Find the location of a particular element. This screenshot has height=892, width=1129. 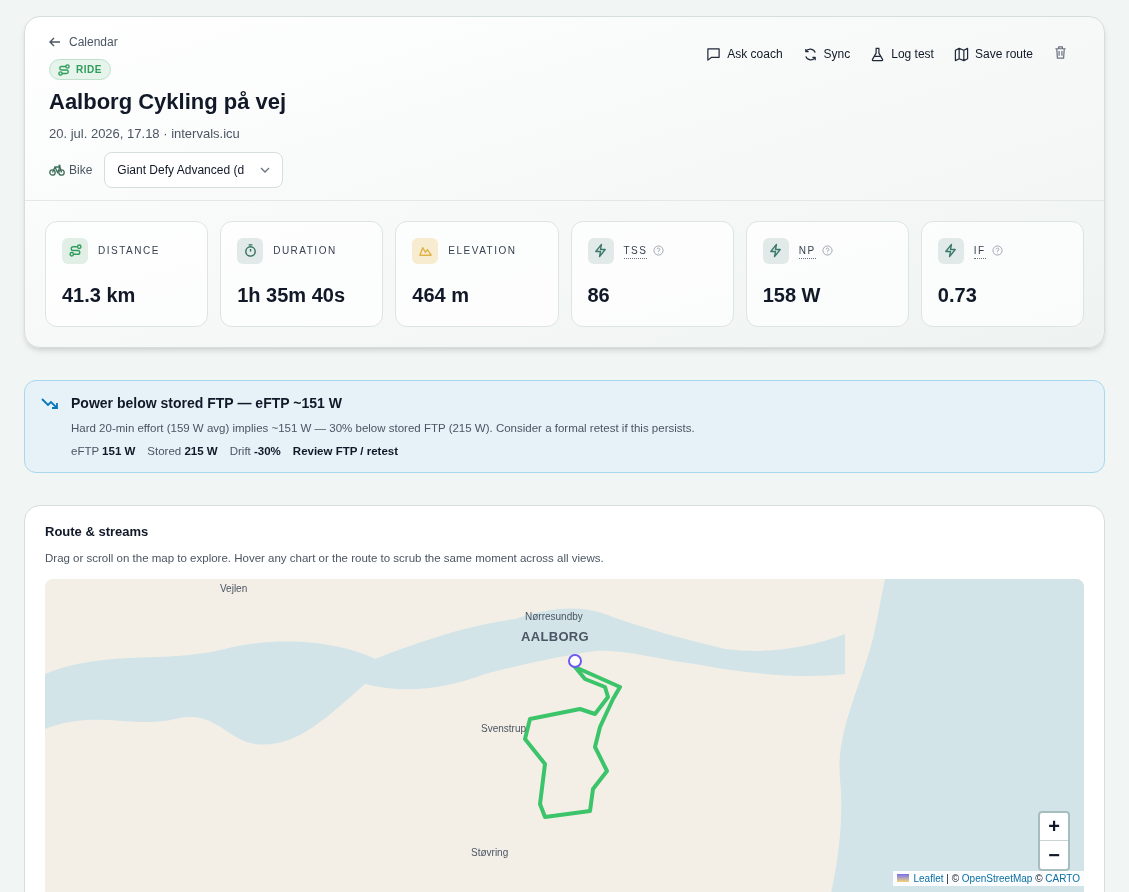

map-place-label: Støvring is located at coordinates (490, 852).